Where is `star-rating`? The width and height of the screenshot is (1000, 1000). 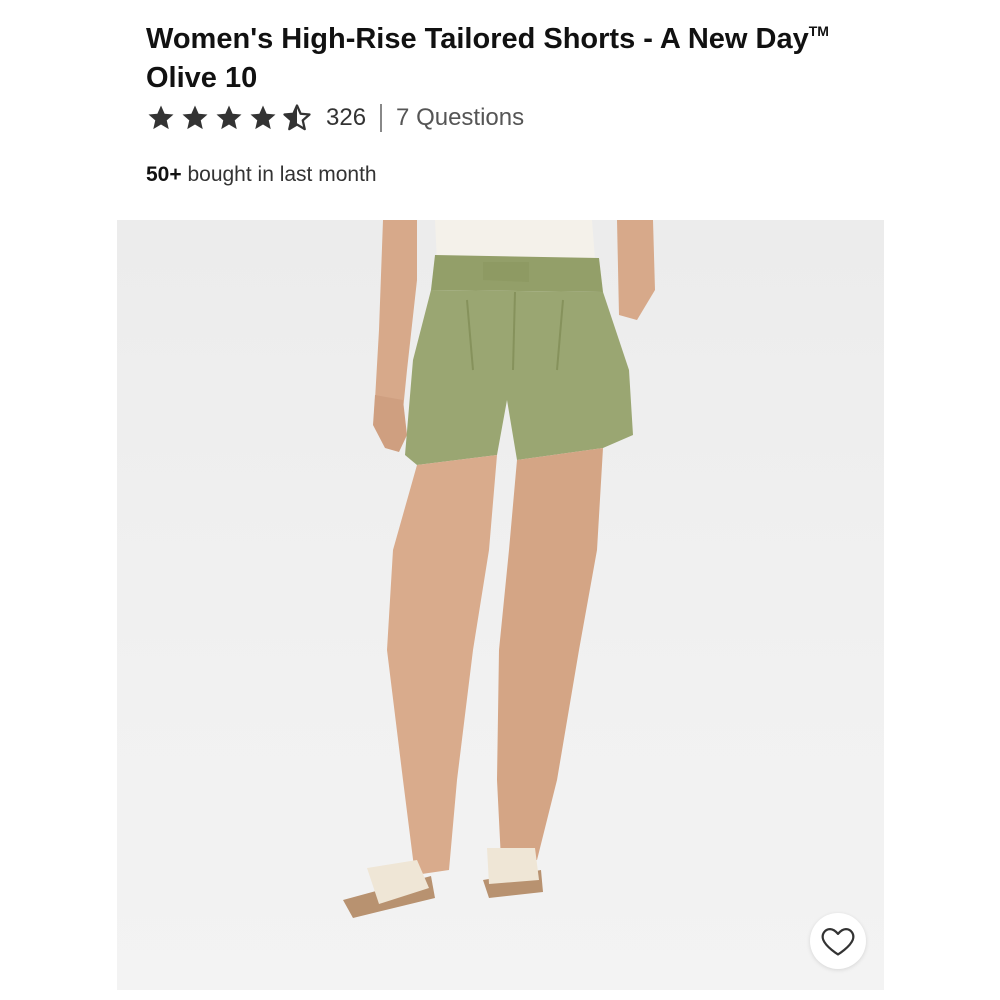
star-rating is located at coordinates (229, 118).